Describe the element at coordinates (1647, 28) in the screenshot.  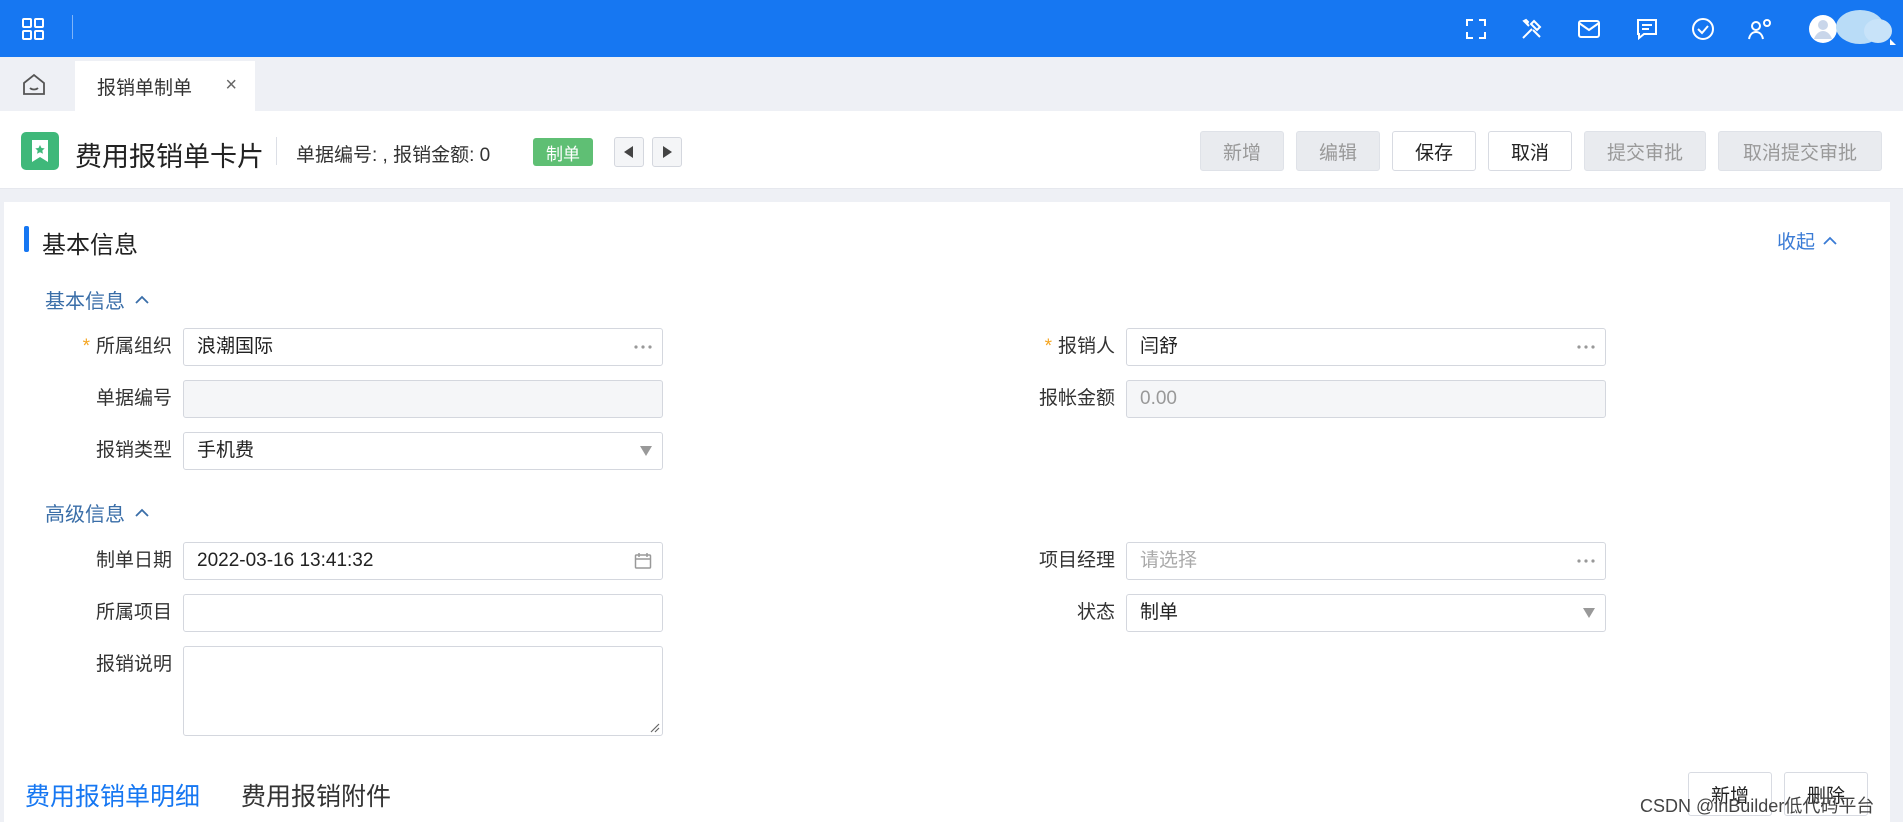
I see `message-icon` at that location.